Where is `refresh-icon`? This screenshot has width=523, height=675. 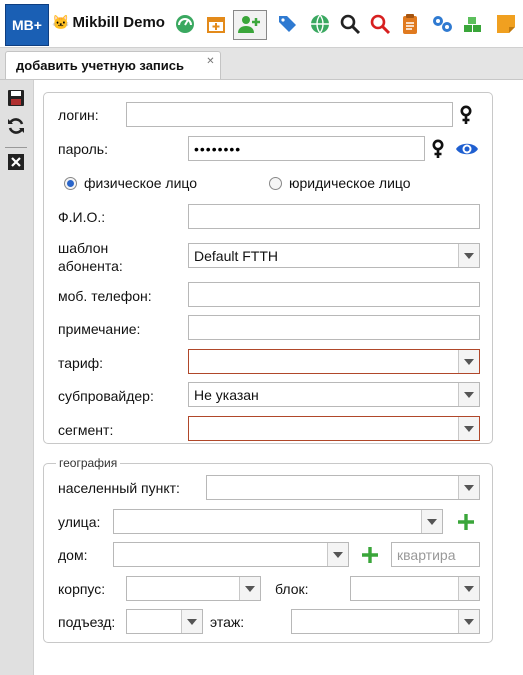
refresh-icon is located at coordinates (16, 126).